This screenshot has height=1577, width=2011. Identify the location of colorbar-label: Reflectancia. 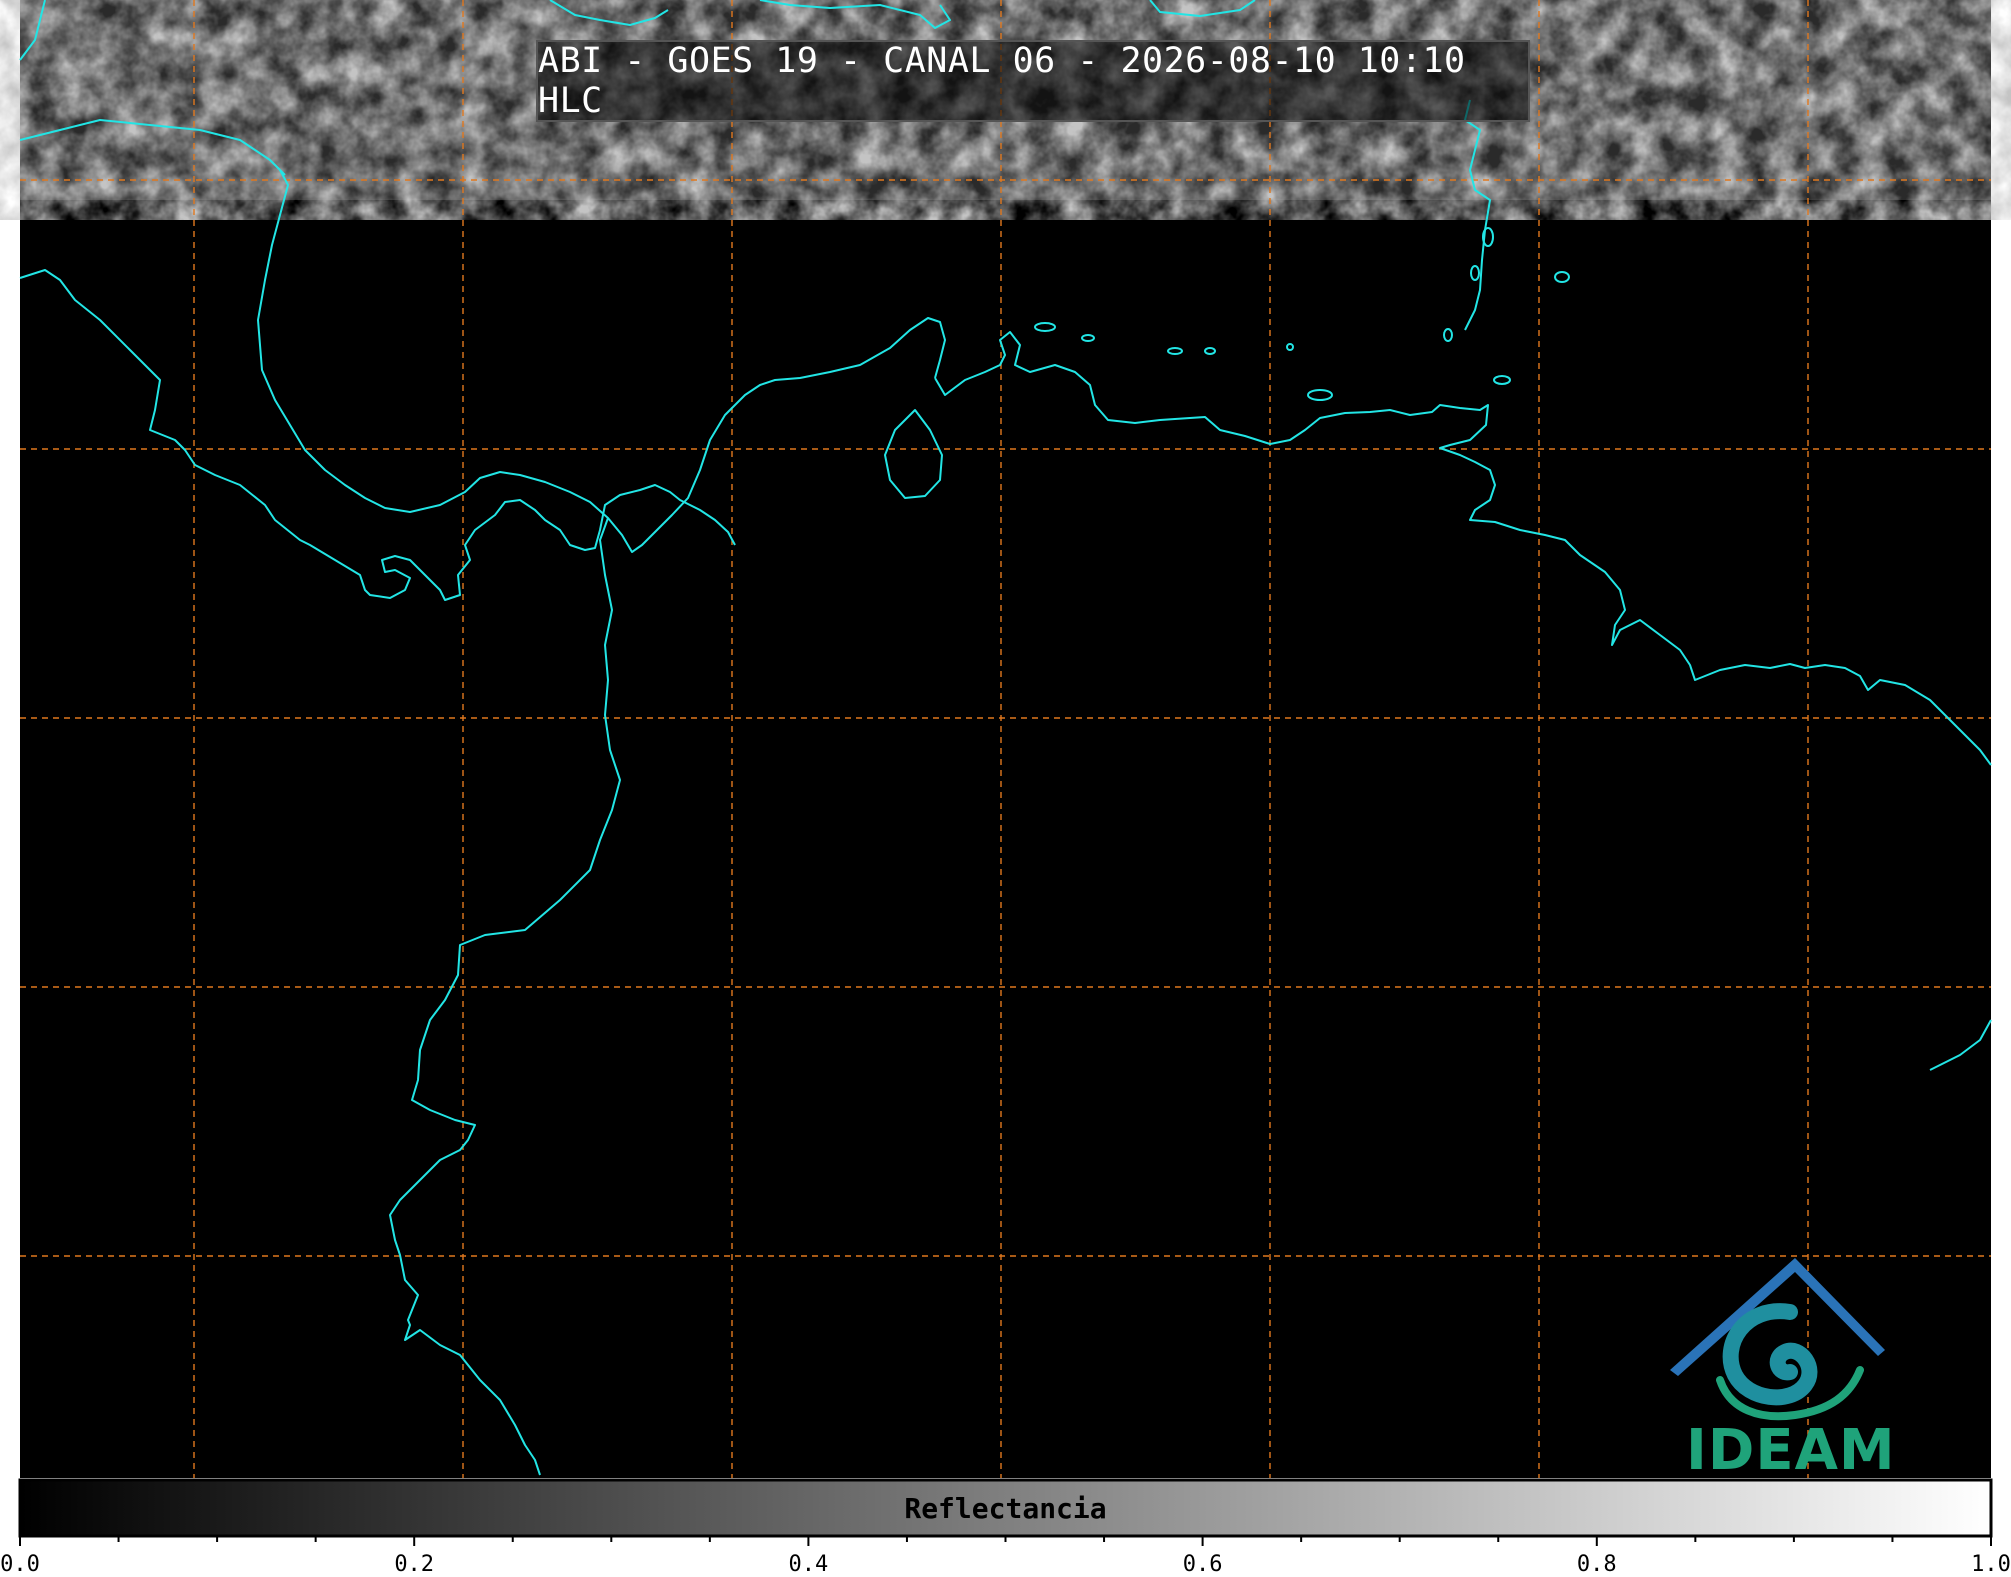
(1005, 1508).